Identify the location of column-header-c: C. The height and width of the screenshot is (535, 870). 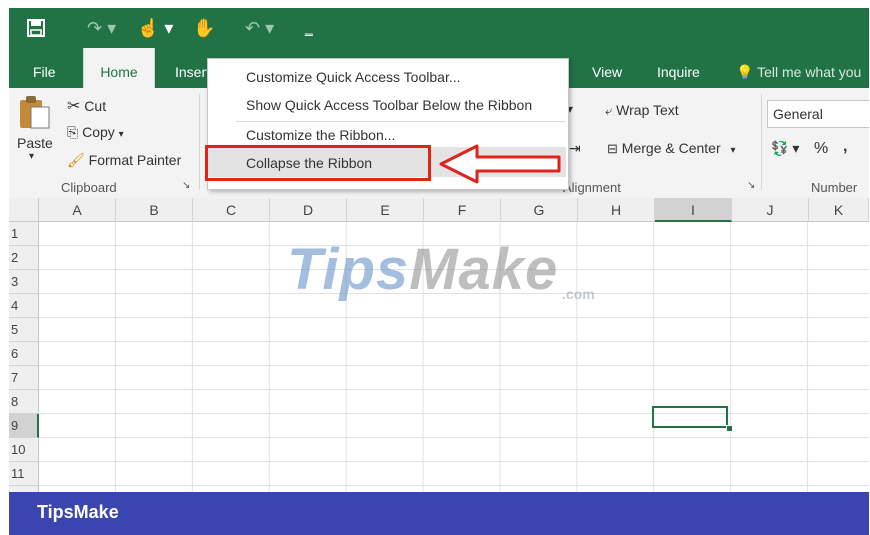
(231, 210).